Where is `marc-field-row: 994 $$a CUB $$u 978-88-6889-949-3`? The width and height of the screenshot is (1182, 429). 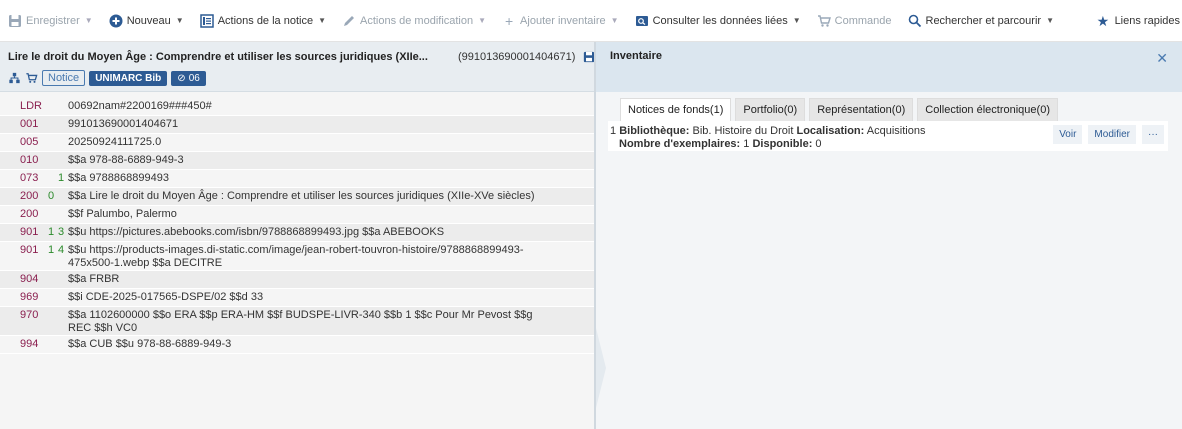 marc-field-row: 994 $$a CUB $$u 978-88-6889-949-3 is located at coordinates (297, 345).